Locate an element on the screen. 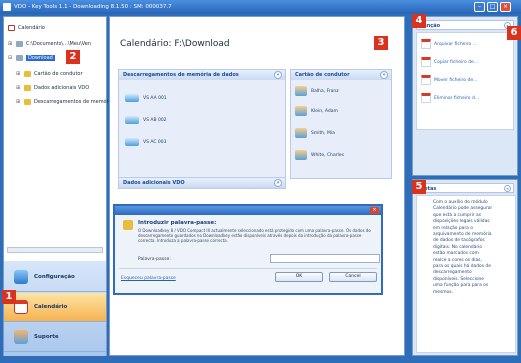  password-input is located at coordinates (325, 258).